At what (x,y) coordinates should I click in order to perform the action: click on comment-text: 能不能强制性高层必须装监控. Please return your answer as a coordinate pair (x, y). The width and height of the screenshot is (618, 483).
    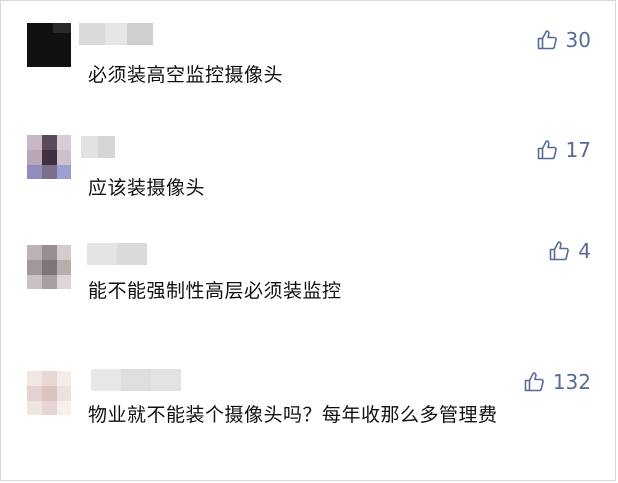
    Looking at the image, I should click on (215, 291).